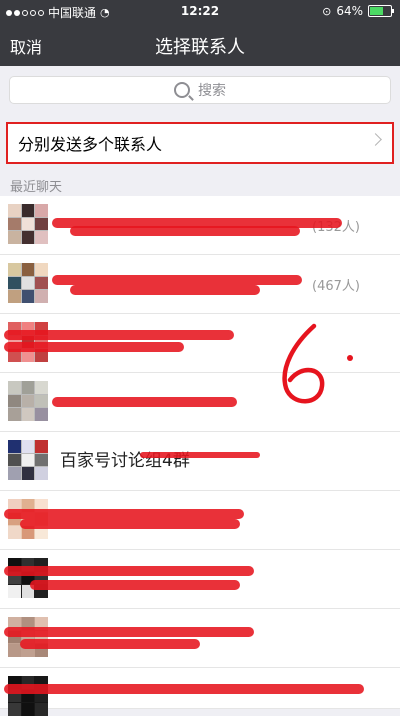 The height and width of the screenshot is (716, 400). What do you see at coordinates (200, 47) in the screenshot?
I see `page-title: 选择联系人` at bounding box center [200, 47].